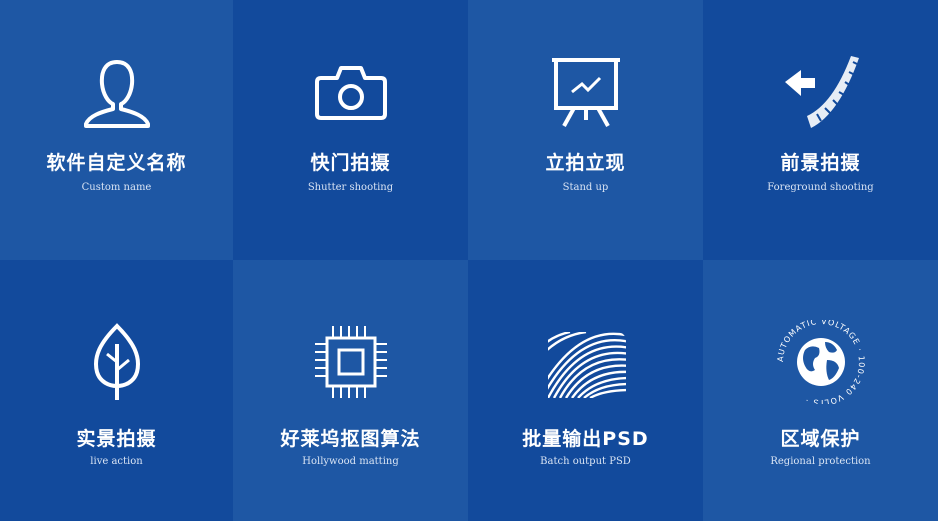 Image resolution: width=938 pixels, height=521 pixels. What do you see at coordinates (351, 362) in the screenshot?
I see `chip-icon` at bounding box center [351, 362].